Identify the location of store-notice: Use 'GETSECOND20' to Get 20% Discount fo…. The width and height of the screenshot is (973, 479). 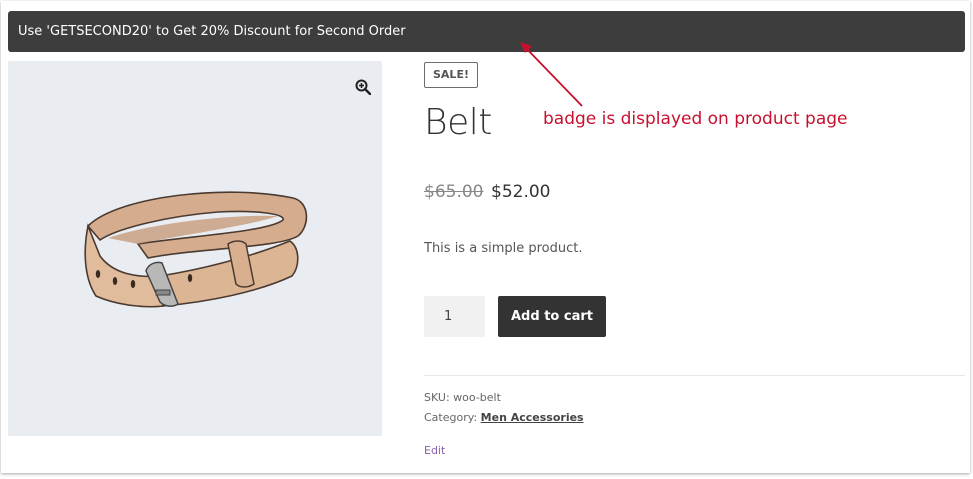
(486, 31).